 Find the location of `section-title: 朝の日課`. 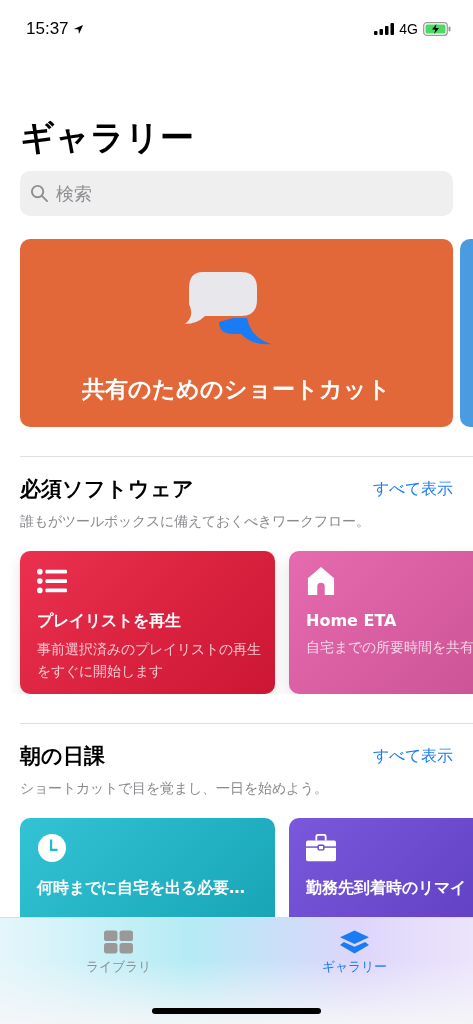

section-title: 朝の日課 is located at coordinates (62, 756).